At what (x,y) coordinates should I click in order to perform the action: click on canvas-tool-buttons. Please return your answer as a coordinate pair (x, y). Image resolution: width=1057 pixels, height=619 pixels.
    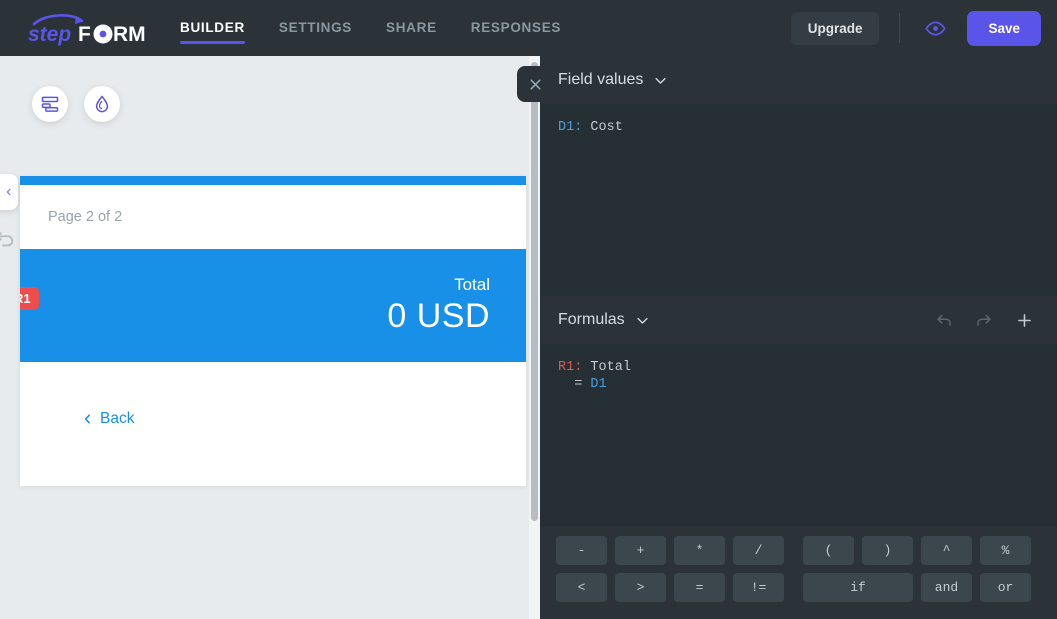
    Looking at the image, I should click on (76, 104).